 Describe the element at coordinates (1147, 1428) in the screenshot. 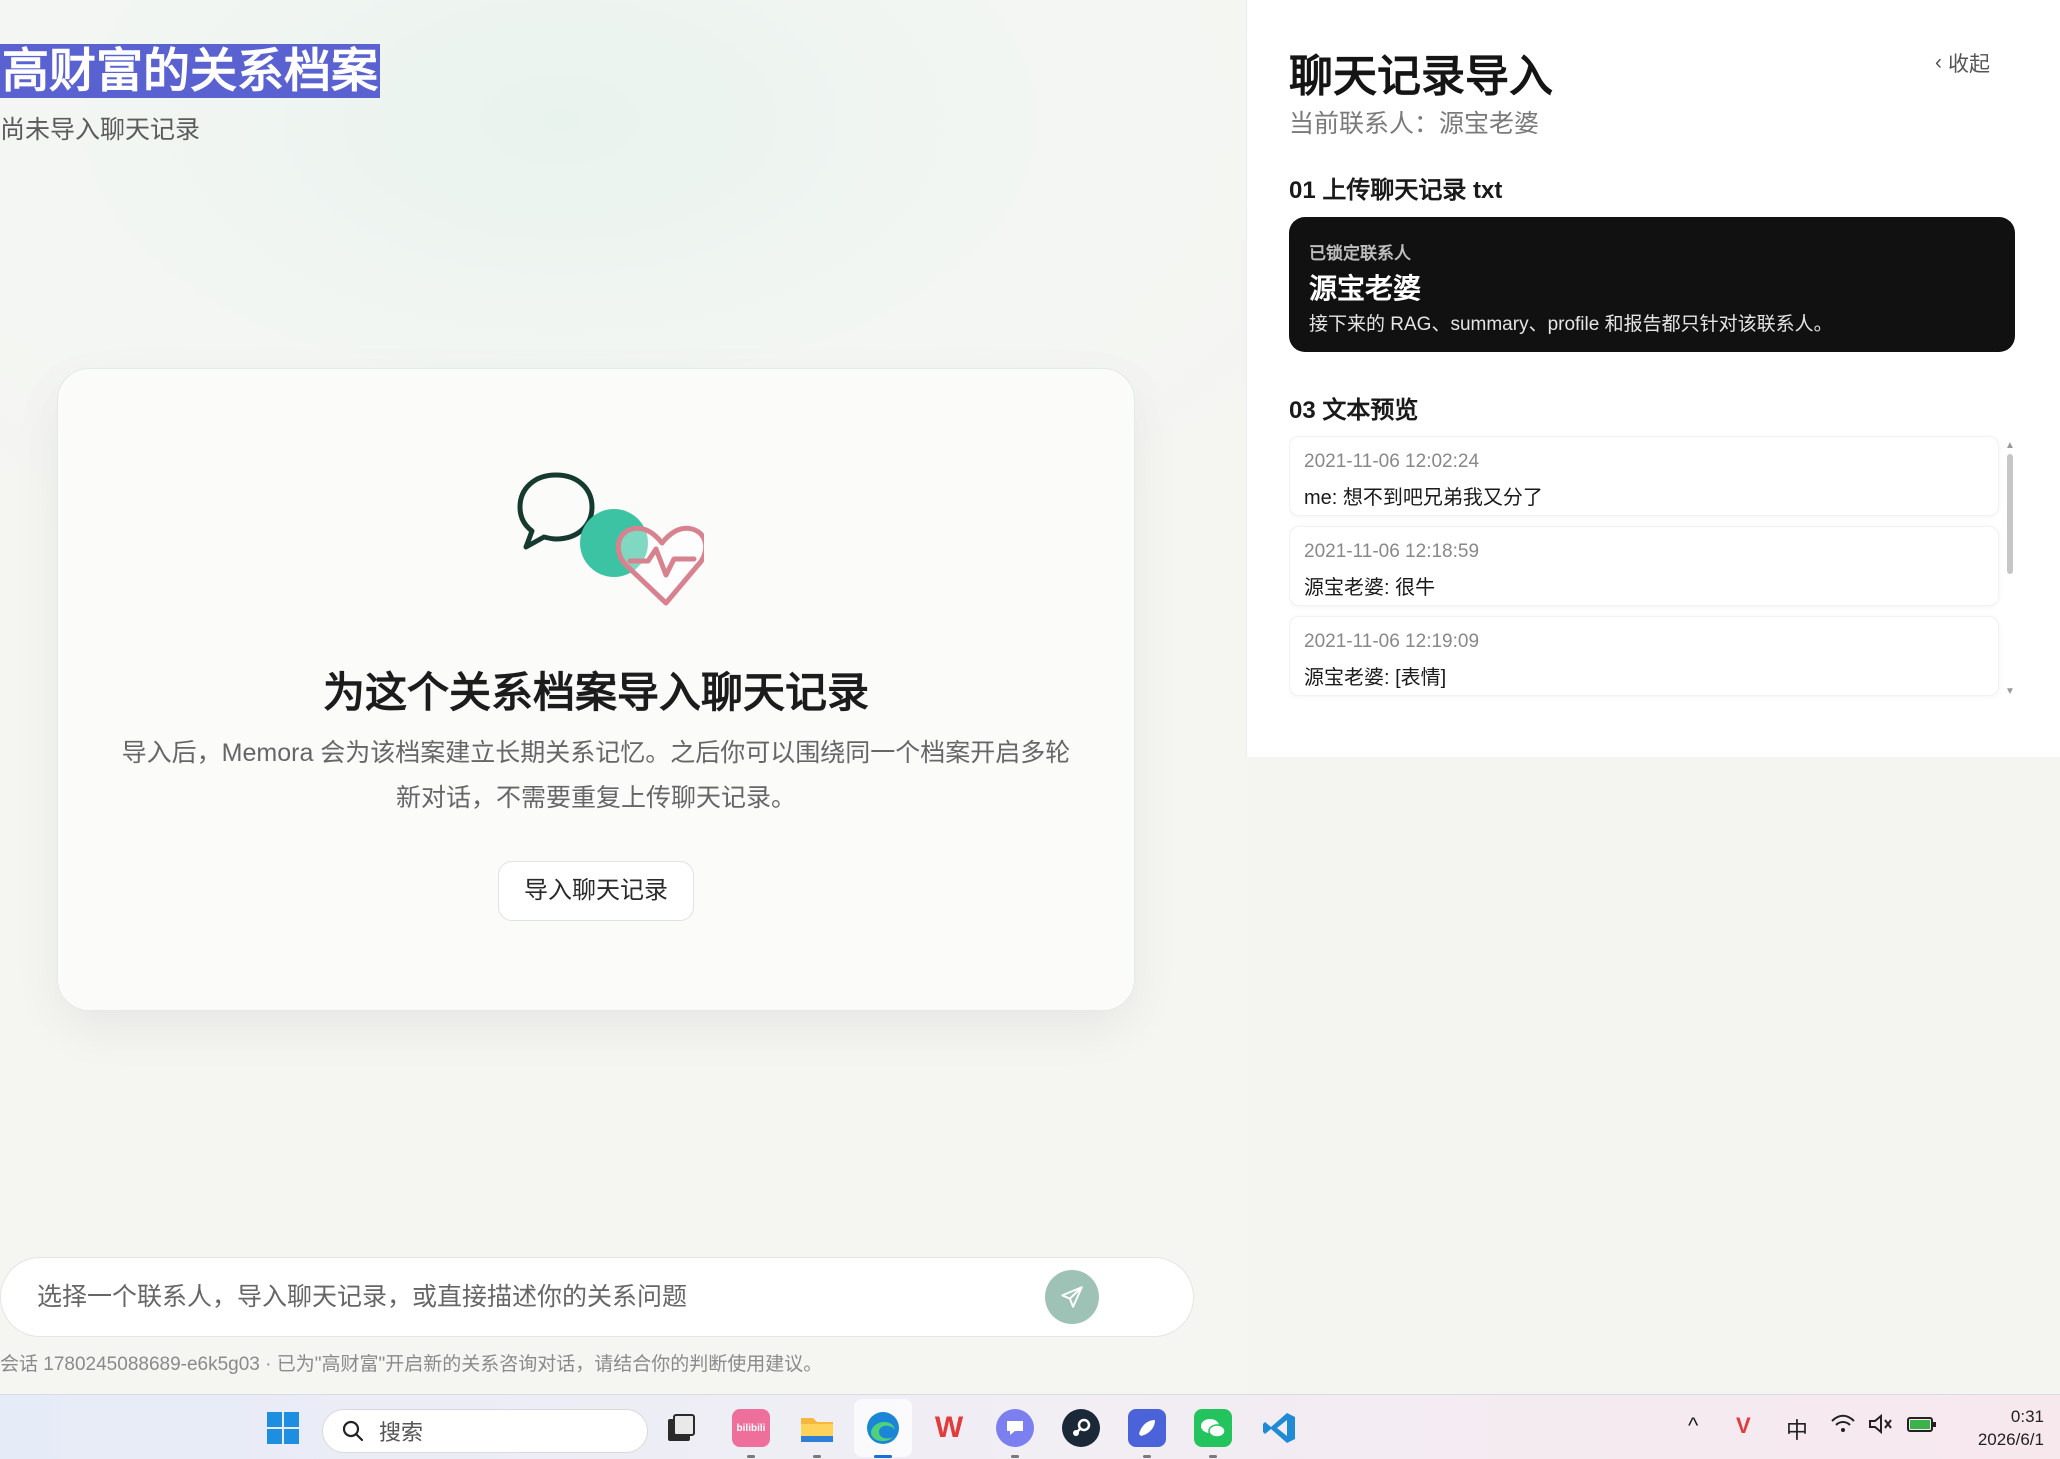

I see `rocket-app-icon` at that location.